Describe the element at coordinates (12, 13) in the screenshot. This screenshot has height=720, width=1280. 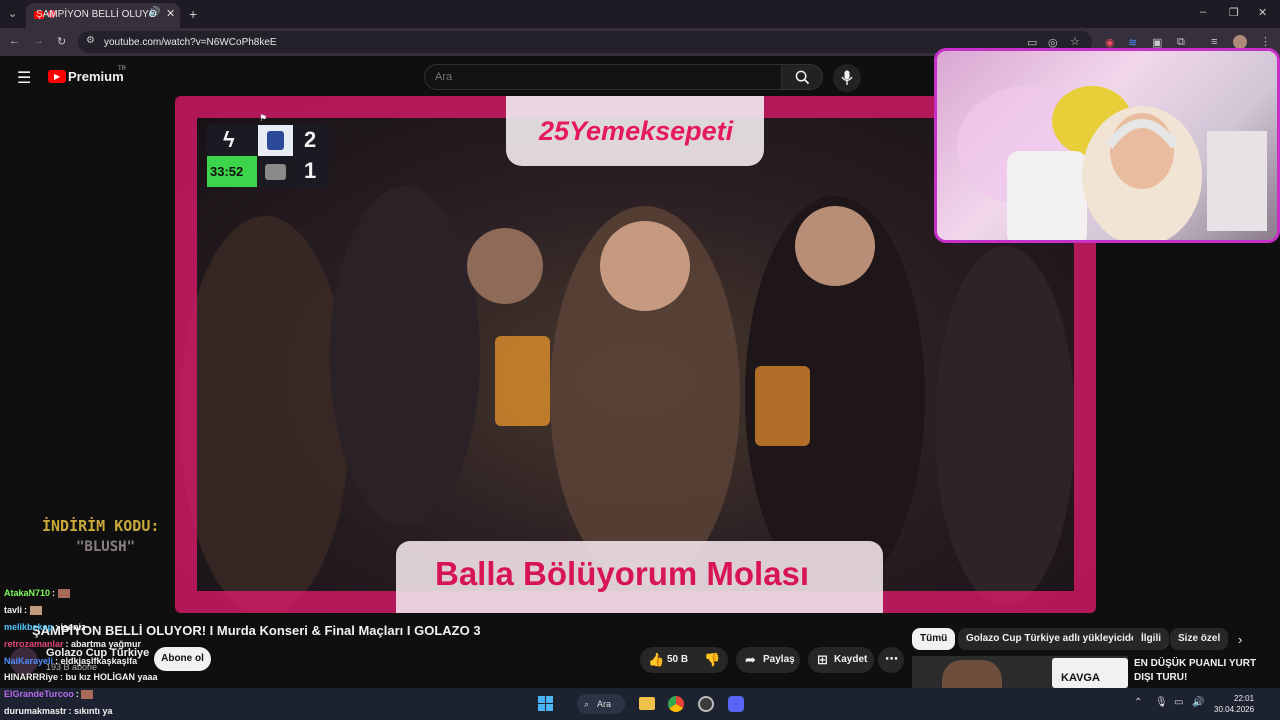
I see `tab-list-icon: ⌄` at that location.